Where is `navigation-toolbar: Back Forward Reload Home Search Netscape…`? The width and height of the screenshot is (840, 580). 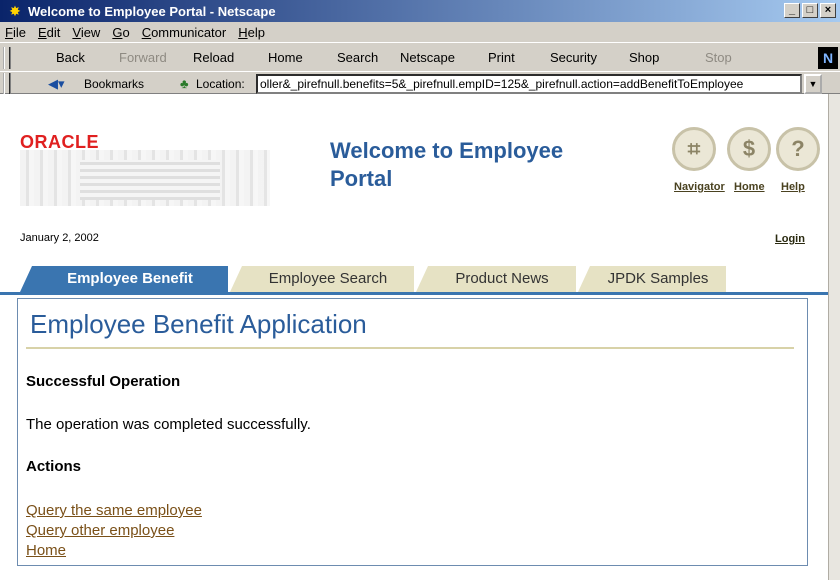
navigation-toolbar: Back Forward Reload Home Search Netscape… is located at coordinates (420, 58).